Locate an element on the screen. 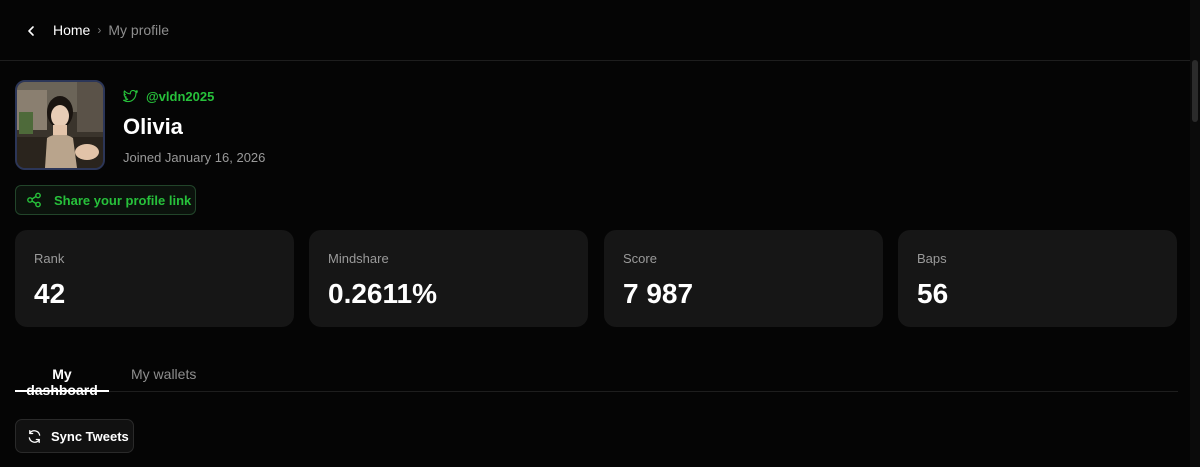  share-profile-button: Share your profile link is located at coordinates (105, 200).